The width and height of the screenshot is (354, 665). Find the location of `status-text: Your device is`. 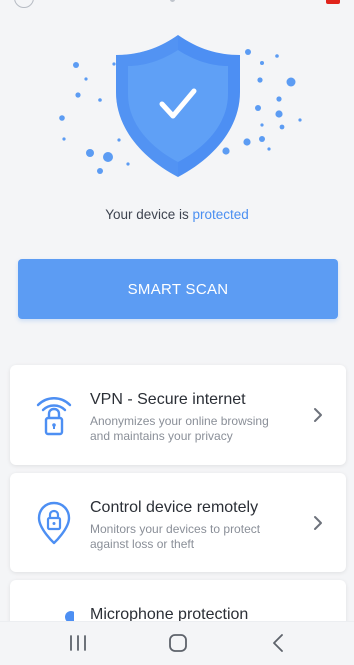

status-text: Your device is is located at coordinates (149, 214).